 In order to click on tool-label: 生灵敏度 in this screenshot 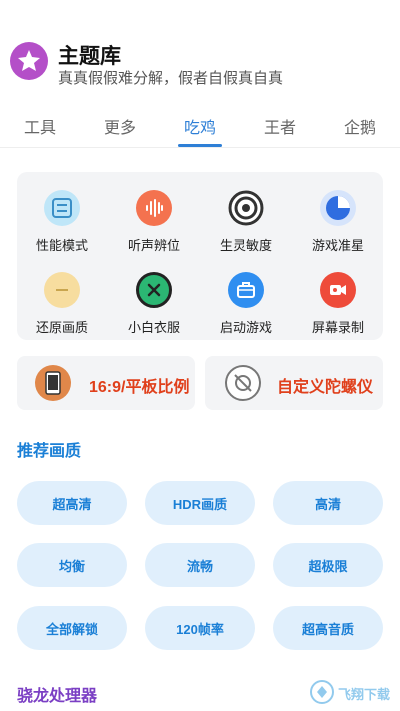, I will do `click(245, 245)`.